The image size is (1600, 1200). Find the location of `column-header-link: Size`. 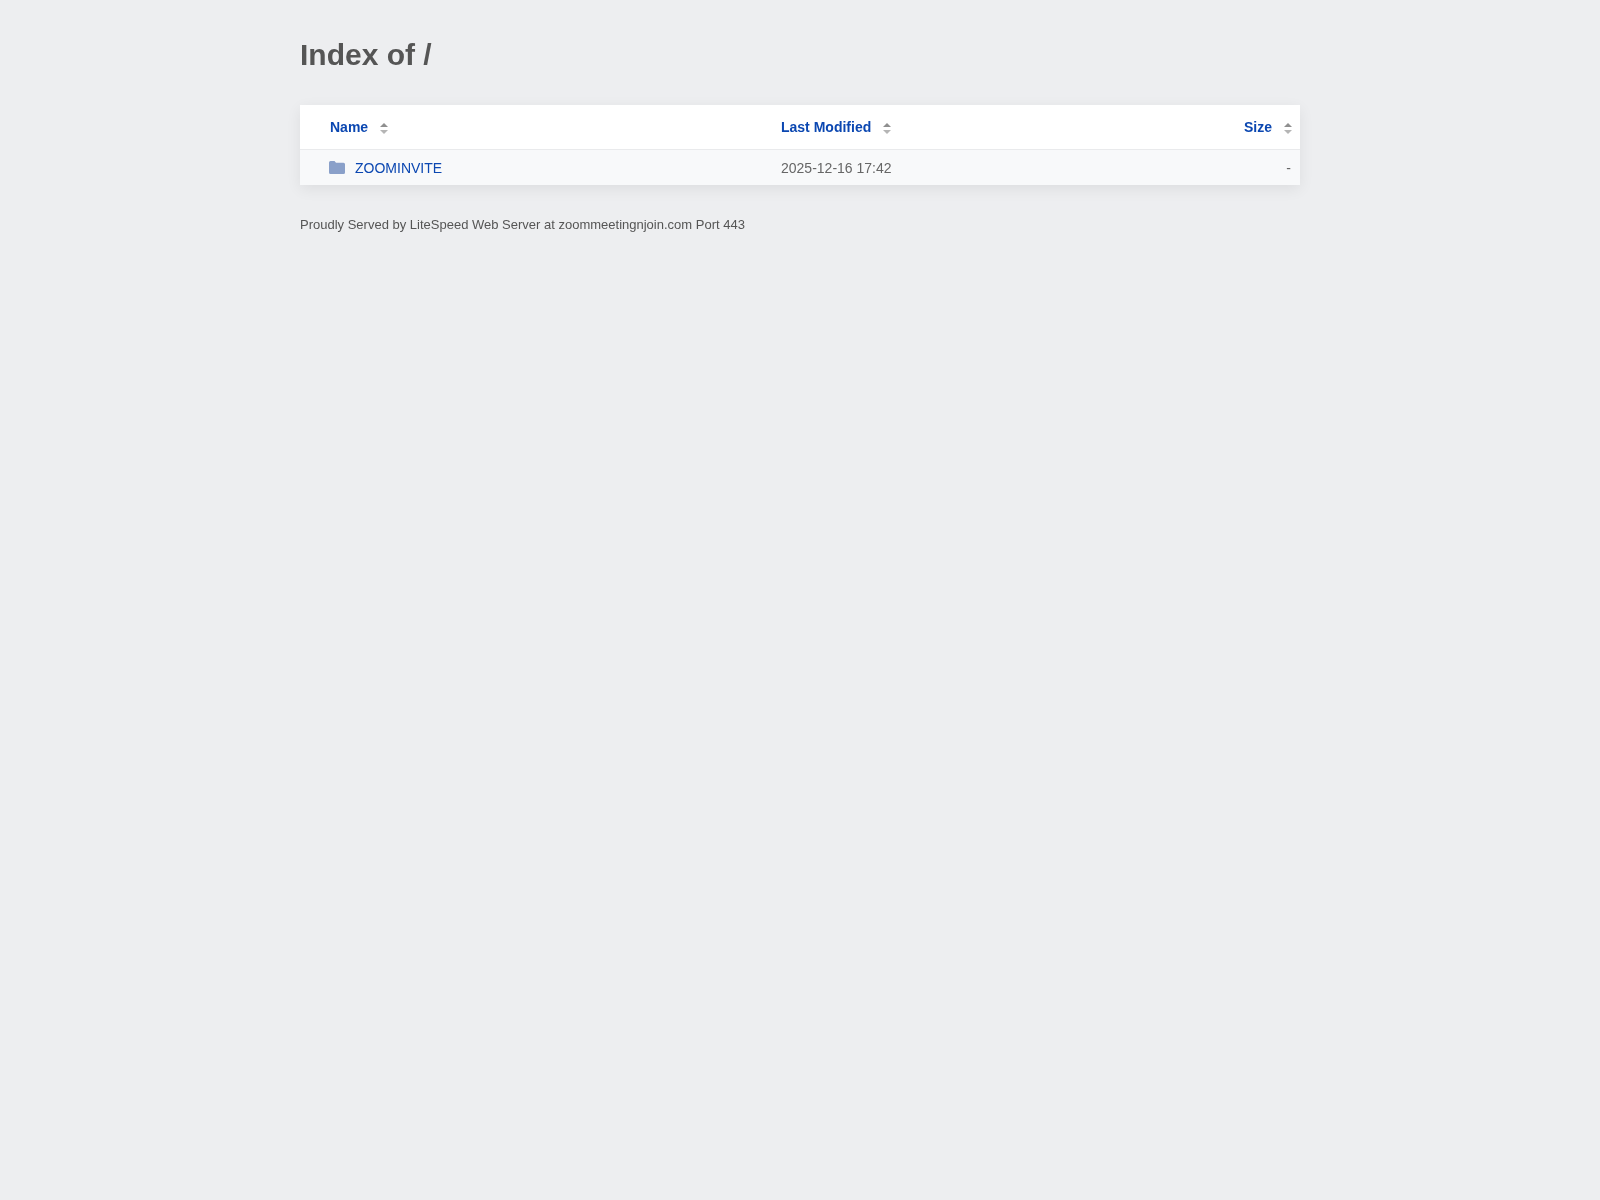

column-header-link: Size is located at coordinates (1258, 127).